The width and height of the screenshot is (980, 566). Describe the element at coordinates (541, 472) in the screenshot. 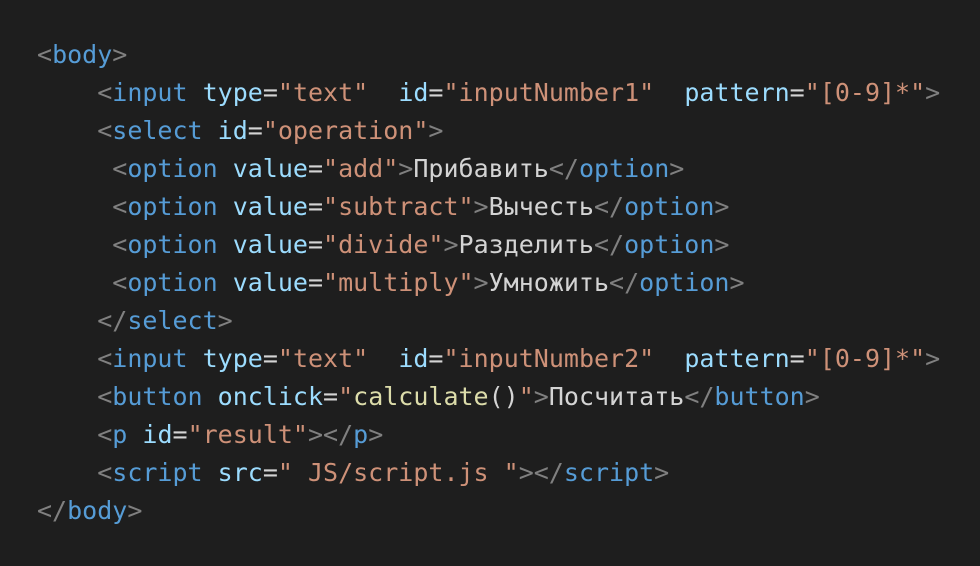

I see `token-punctuation: ></` at that location.